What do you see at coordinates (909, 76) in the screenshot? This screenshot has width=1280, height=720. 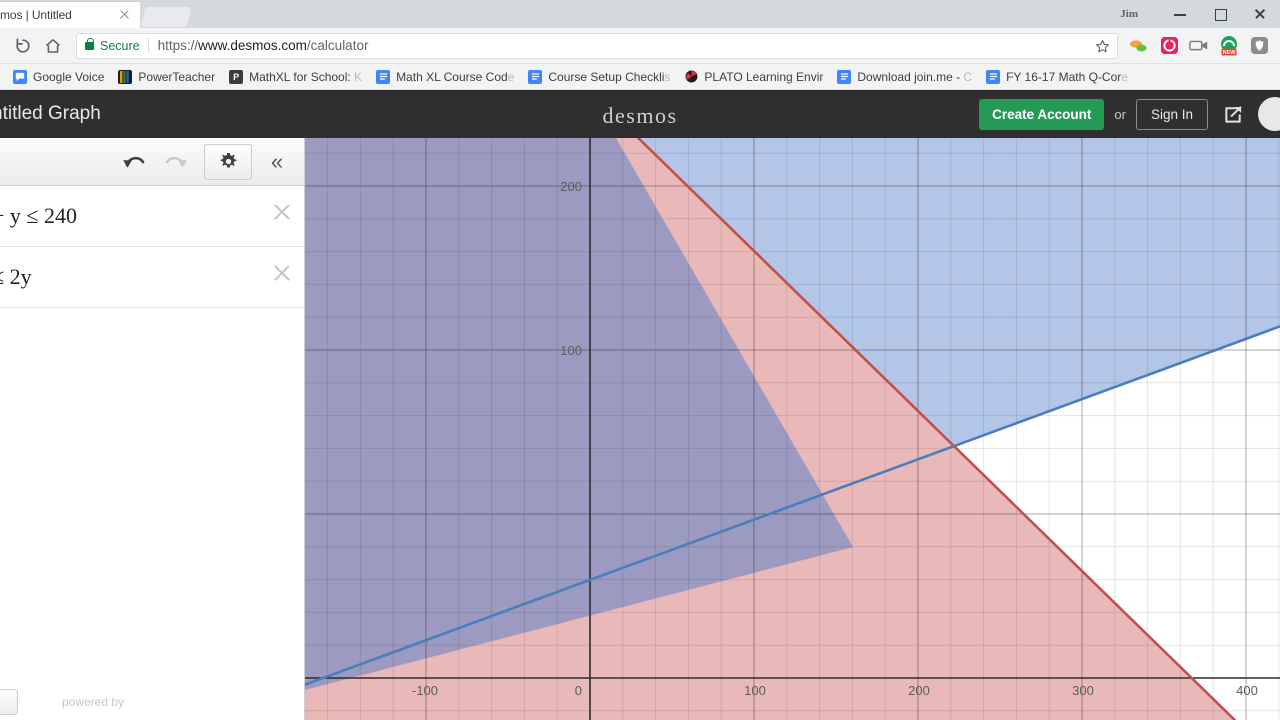 I see `bookmark-label: Download join.me -` at bounding box center [909, 76].